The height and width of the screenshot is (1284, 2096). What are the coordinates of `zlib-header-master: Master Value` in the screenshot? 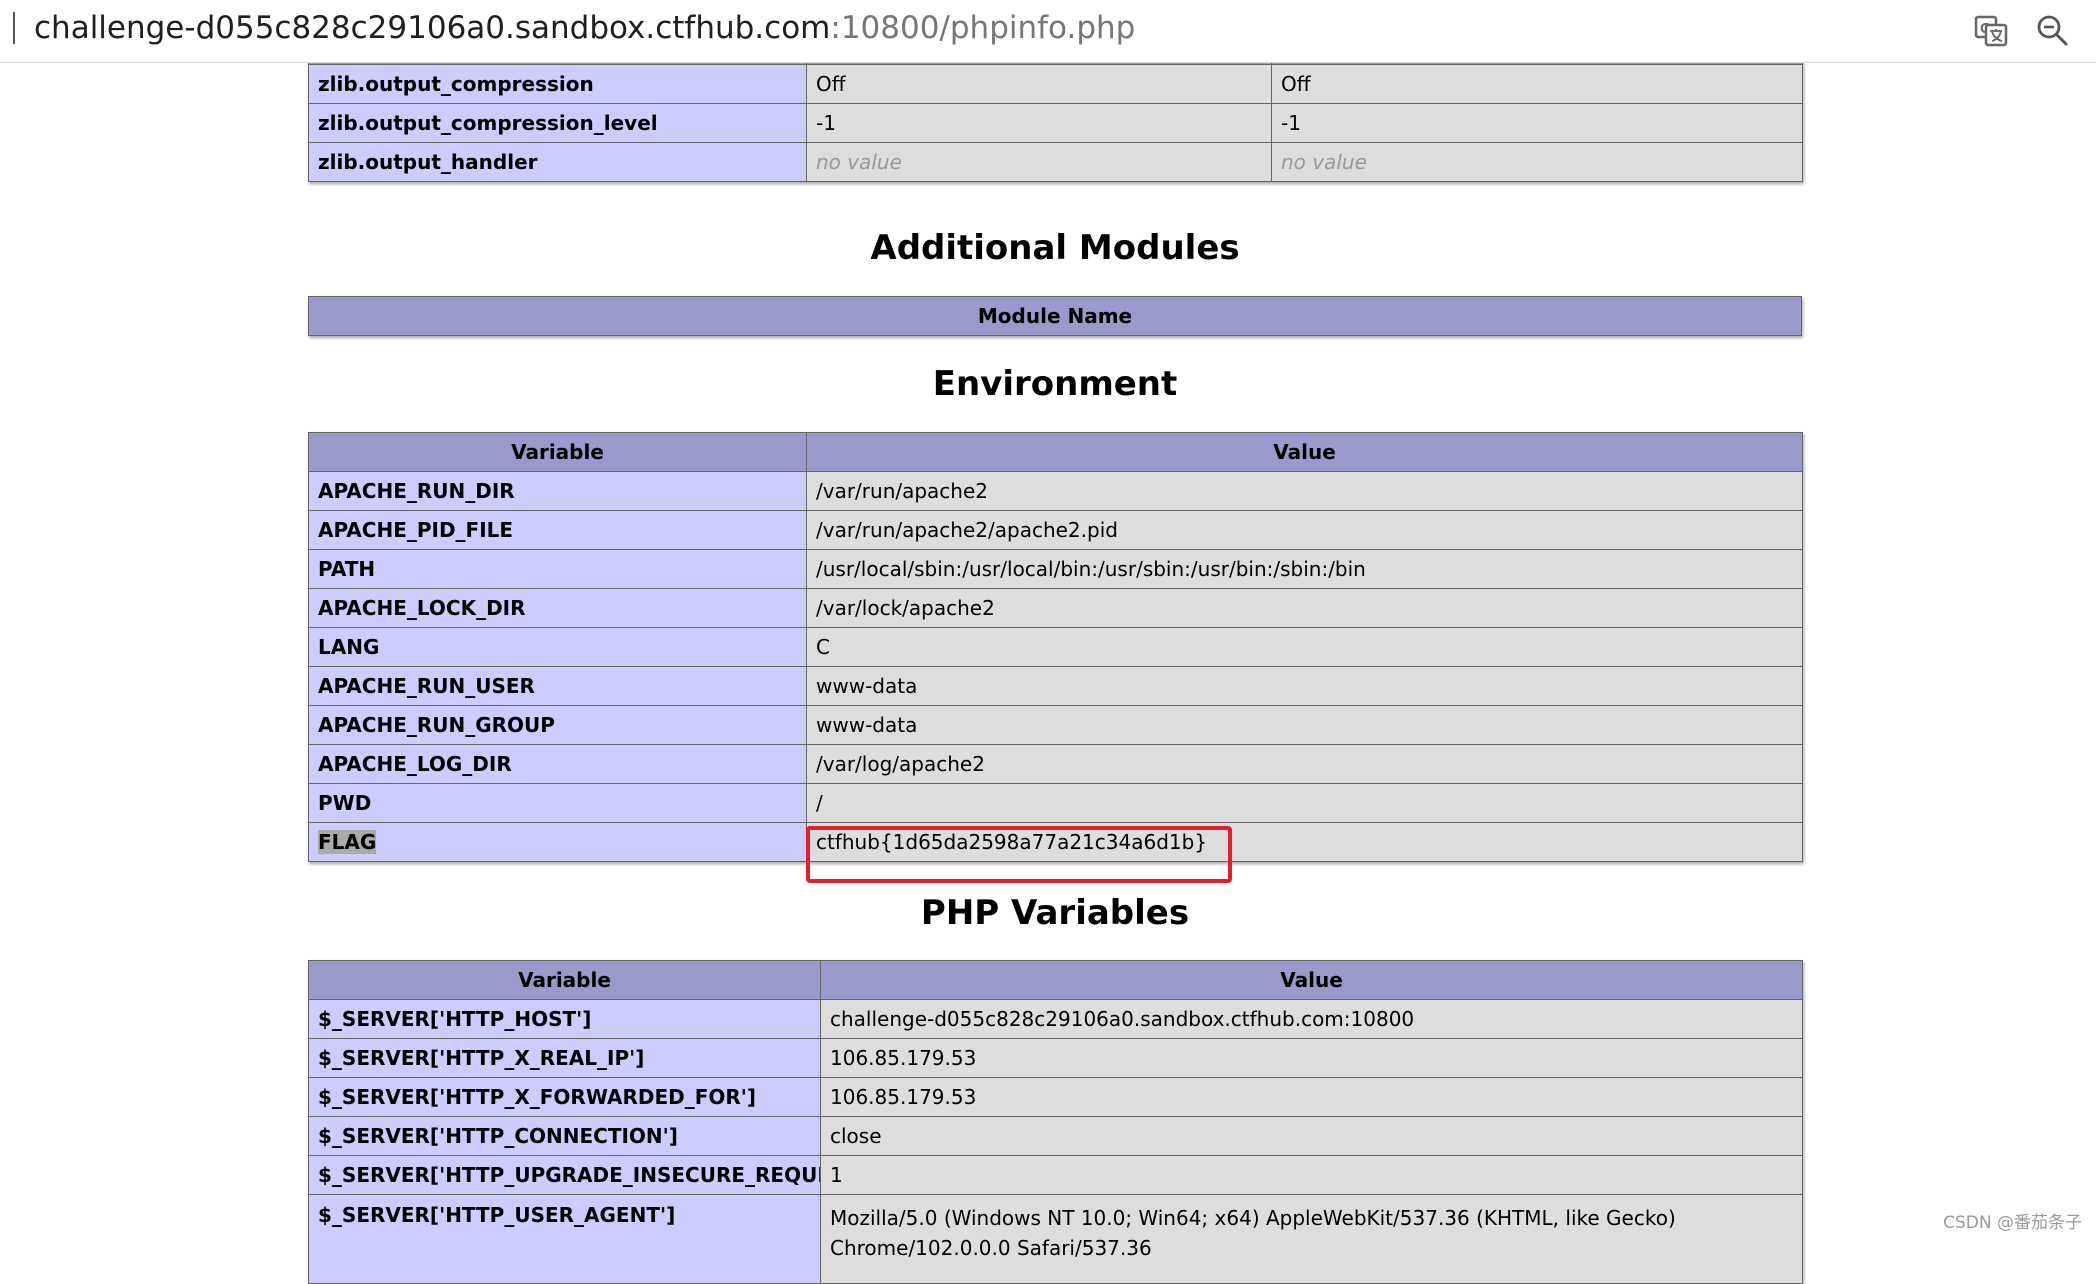 It's located at (1537, 52).